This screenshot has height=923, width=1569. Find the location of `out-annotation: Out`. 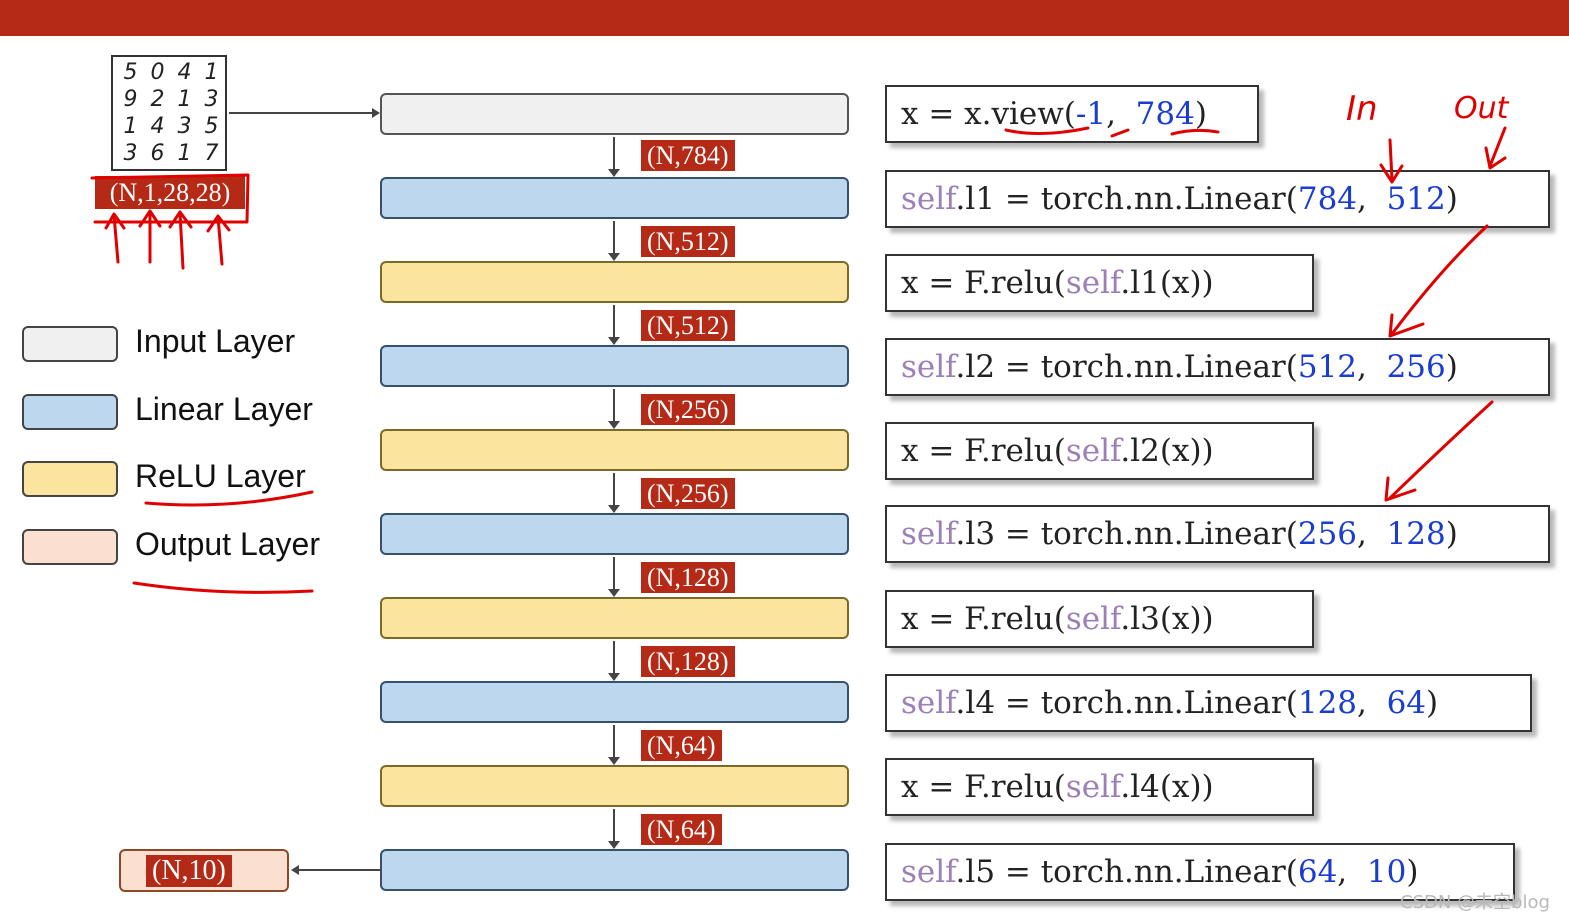

out-annotation: Out is located at coordinates (1482, 108).